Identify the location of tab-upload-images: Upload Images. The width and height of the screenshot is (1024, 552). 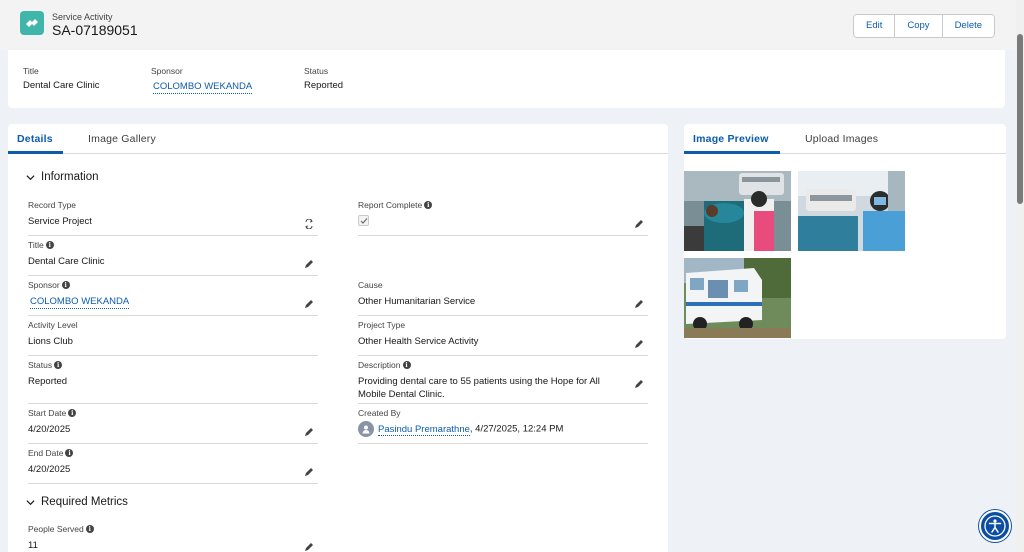
(841, 139).